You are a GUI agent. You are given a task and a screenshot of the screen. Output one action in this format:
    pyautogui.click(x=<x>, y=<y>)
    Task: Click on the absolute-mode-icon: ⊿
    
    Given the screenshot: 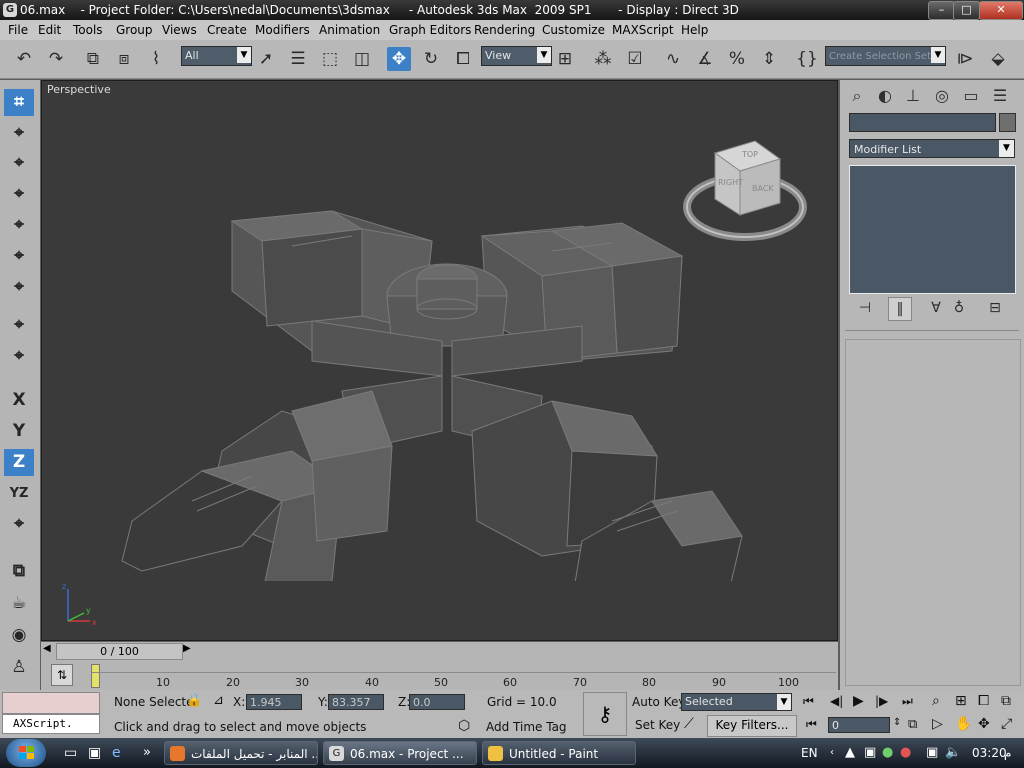 What is the action you would take?
    pyautogui.click(x=218, y=700)
    